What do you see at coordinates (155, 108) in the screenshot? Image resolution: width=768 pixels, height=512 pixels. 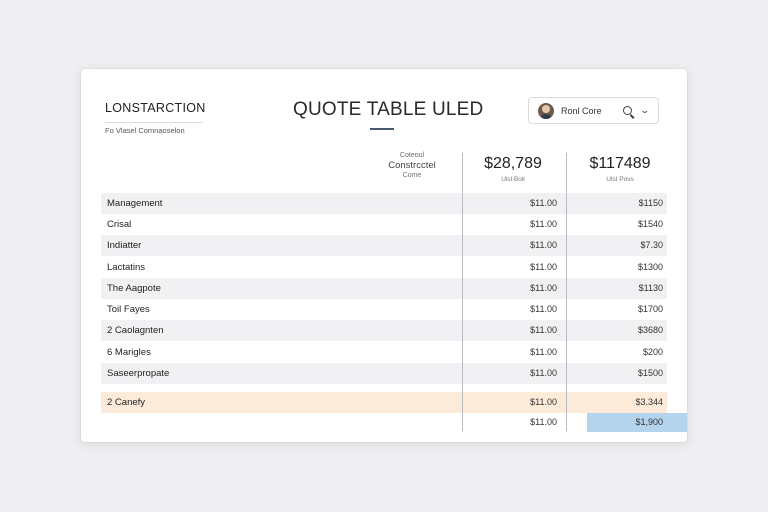 I see `brand-name: LONSTARCTION` at bounding box center [155, 108].